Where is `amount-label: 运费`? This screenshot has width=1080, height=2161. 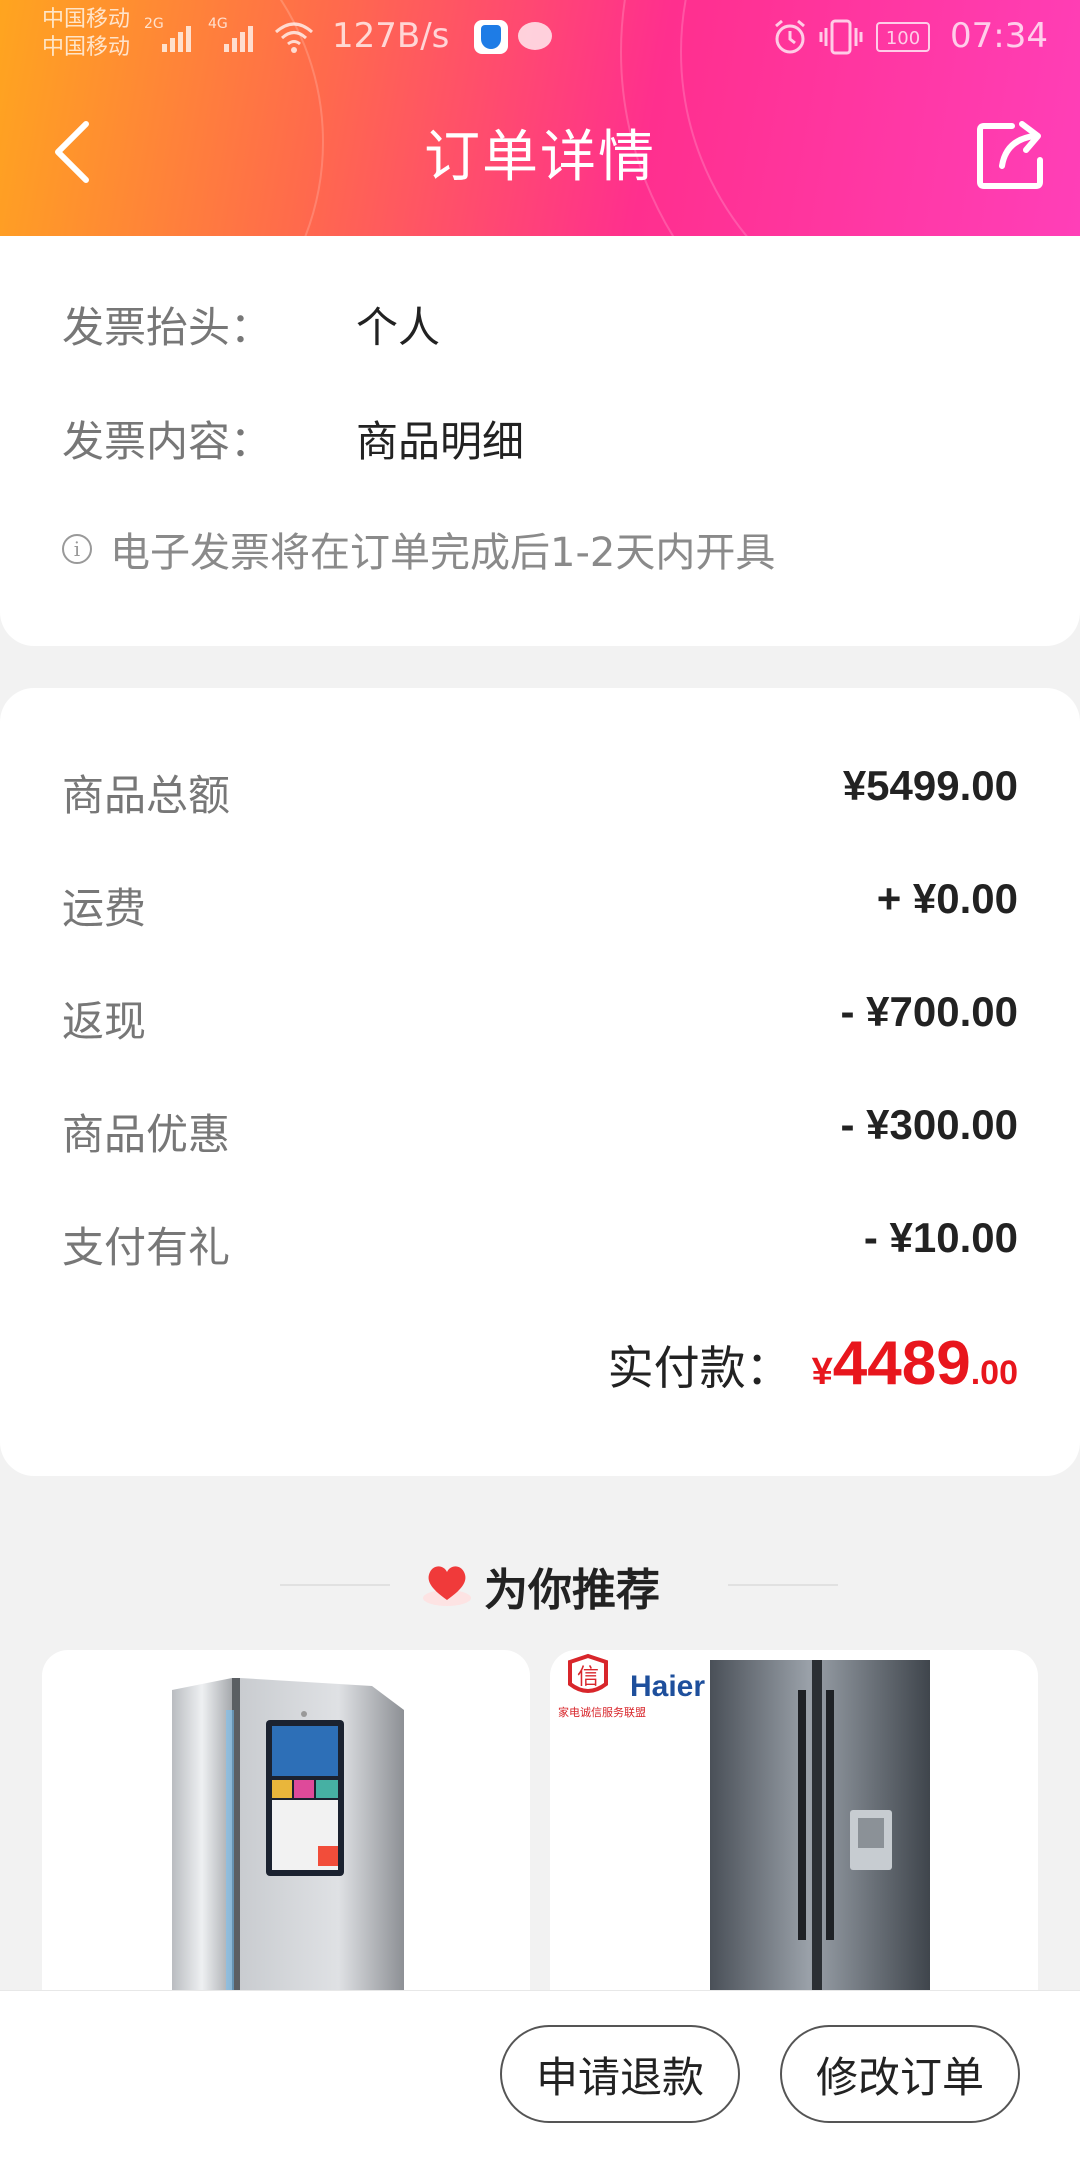
amount-label: 运费 is located at coordinates (104, 908).